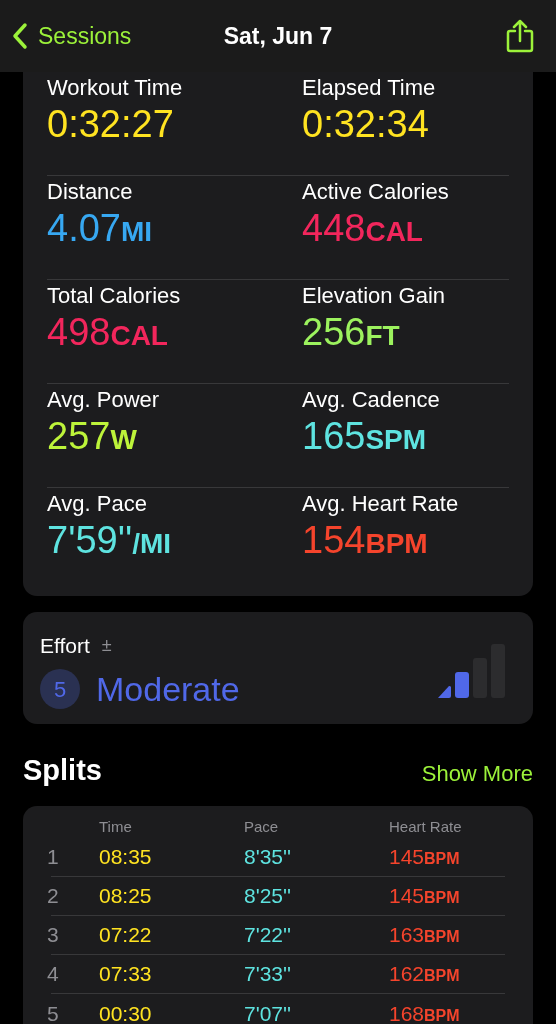  Describe the element at coordinates (108, 332) in the screenshot. I see `metric-value: 498CAL` at that location.